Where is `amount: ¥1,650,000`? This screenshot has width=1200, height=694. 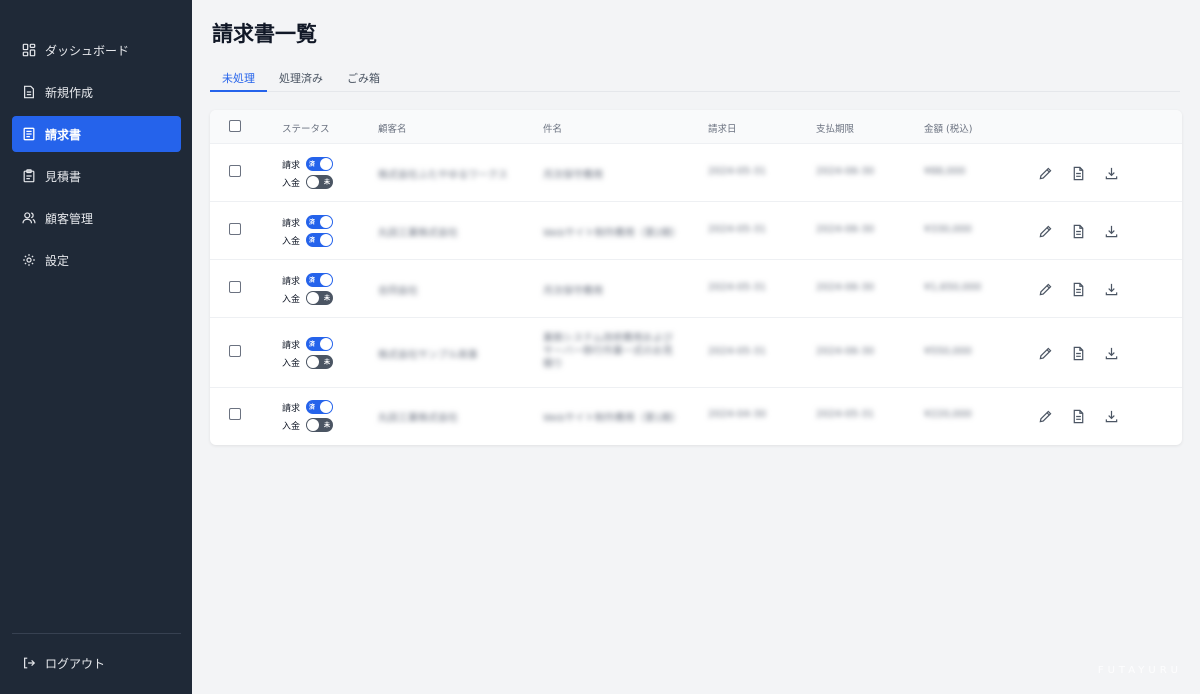
amount: ¥1,650,000 is located at coordinates (953, 287).